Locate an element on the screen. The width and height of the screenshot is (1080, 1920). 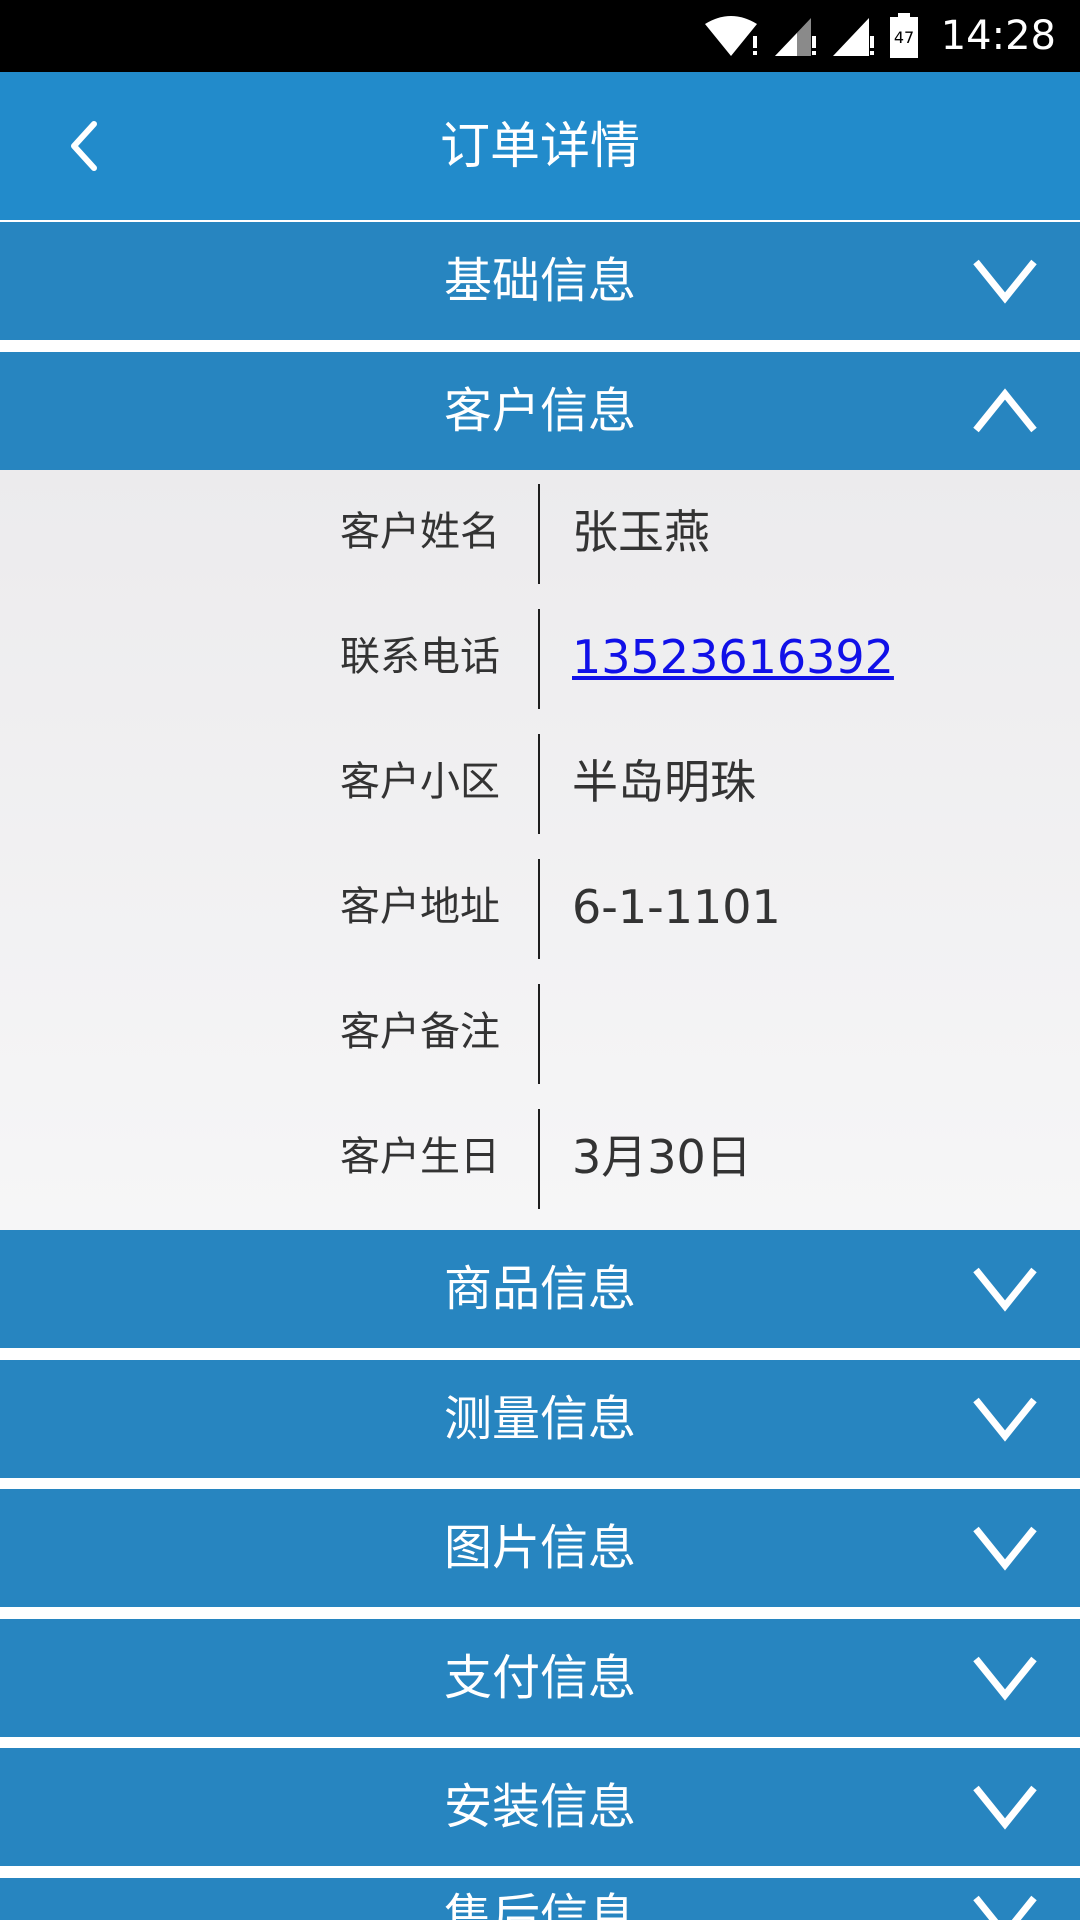
section-payment-info: 支付信息 is located at coordinates (540, 1678).